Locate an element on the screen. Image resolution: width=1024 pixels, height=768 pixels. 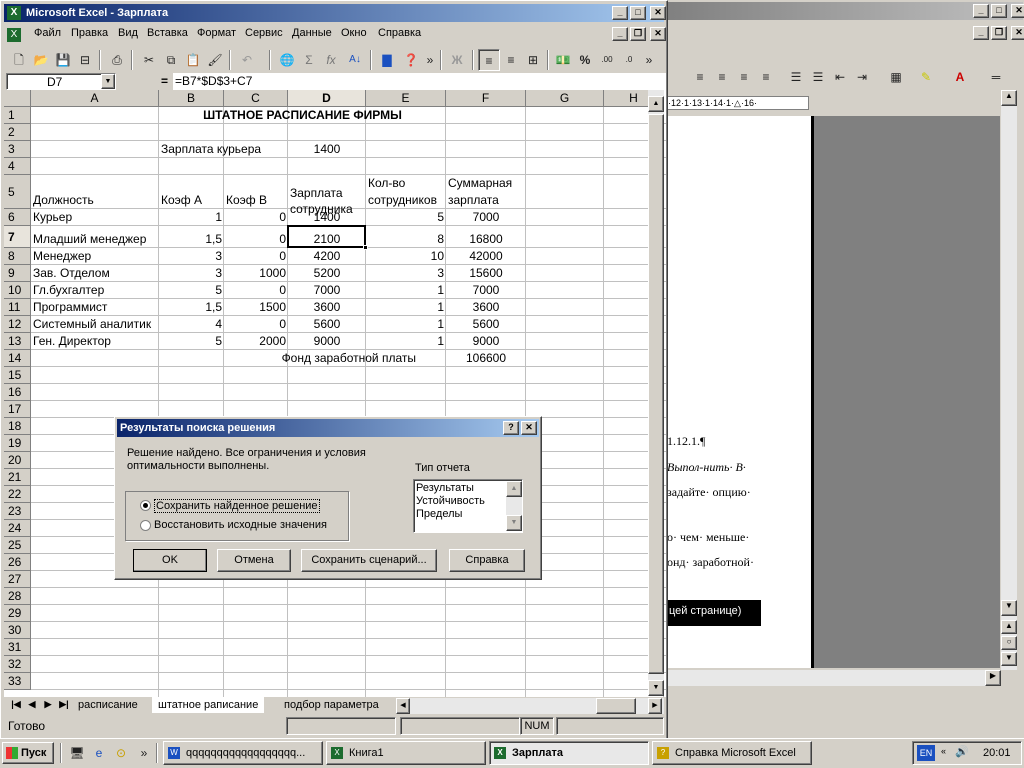
radio-keep-solution is located at coordinates (145, 505).